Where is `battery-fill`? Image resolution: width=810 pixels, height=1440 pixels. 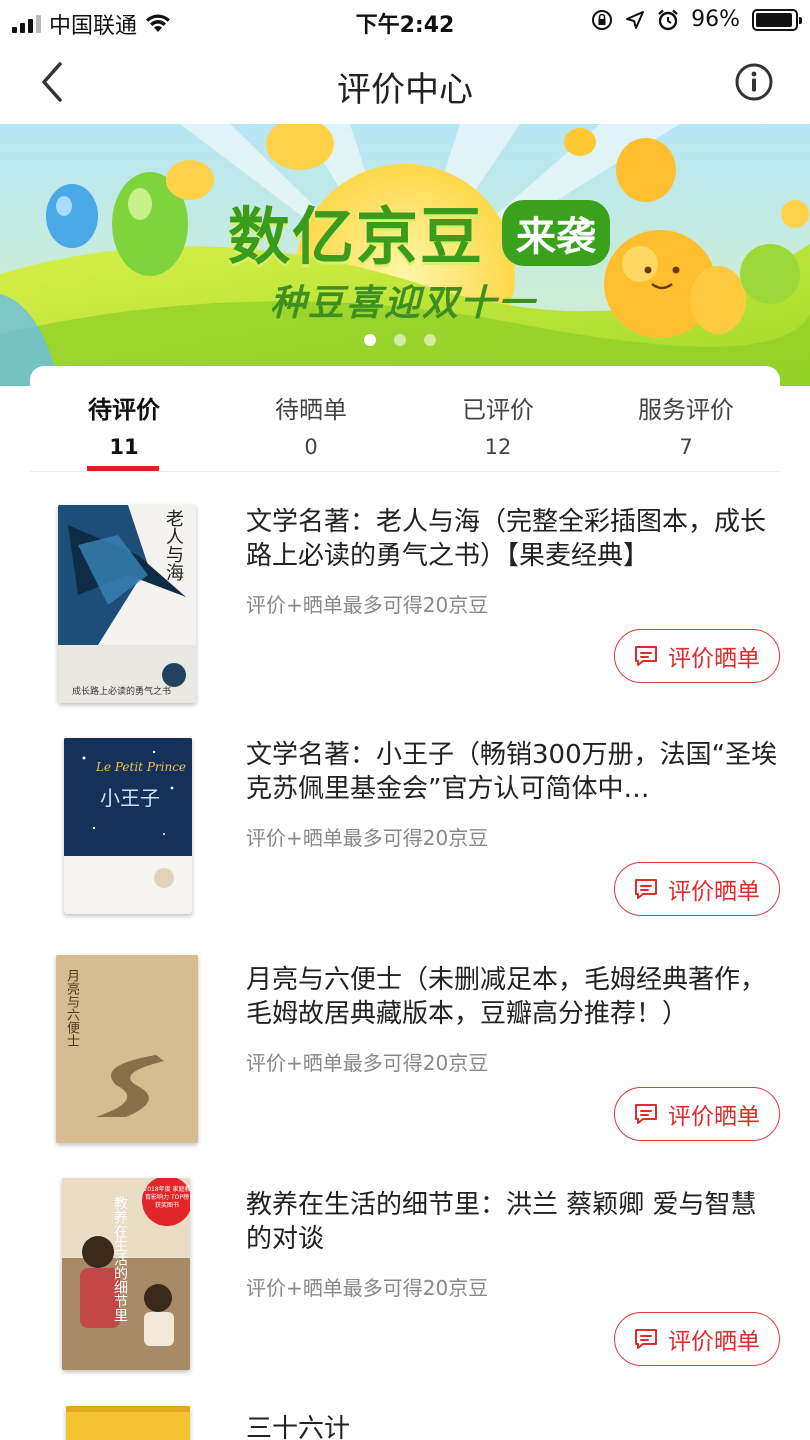
battery-fill is located at coordinates (774, 19).